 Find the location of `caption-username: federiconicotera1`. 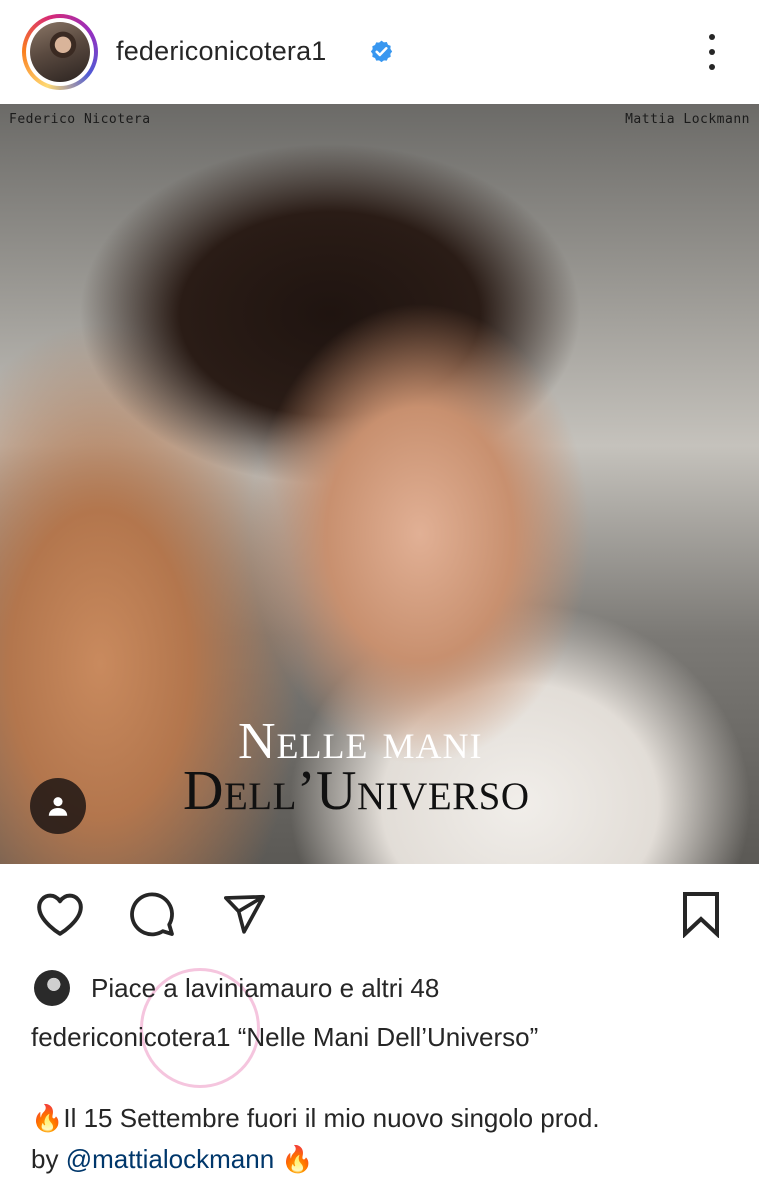

caption-username: federiconicotera1 is located at coordinates (130, 1037).